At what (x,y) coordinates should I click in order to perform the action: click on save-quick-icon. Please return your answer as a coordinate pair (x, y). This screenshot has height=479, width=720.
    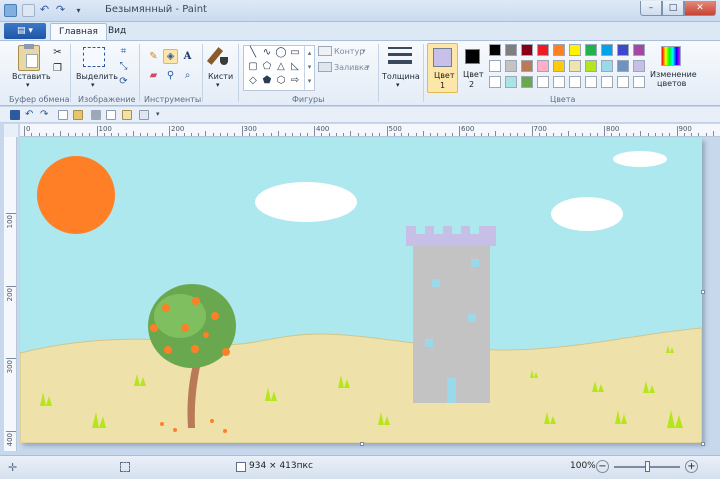
    Looking at the image, I should click on (28, 10).